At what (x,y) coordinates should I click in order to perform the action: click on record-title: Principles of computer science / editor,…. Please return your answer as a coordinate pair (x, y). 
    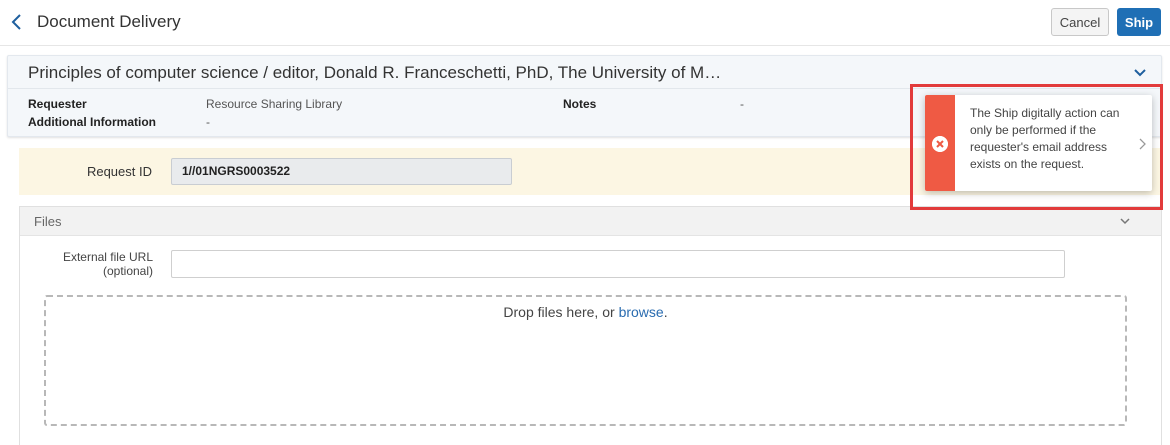
    Looking at the image, I should click on (375, 72).